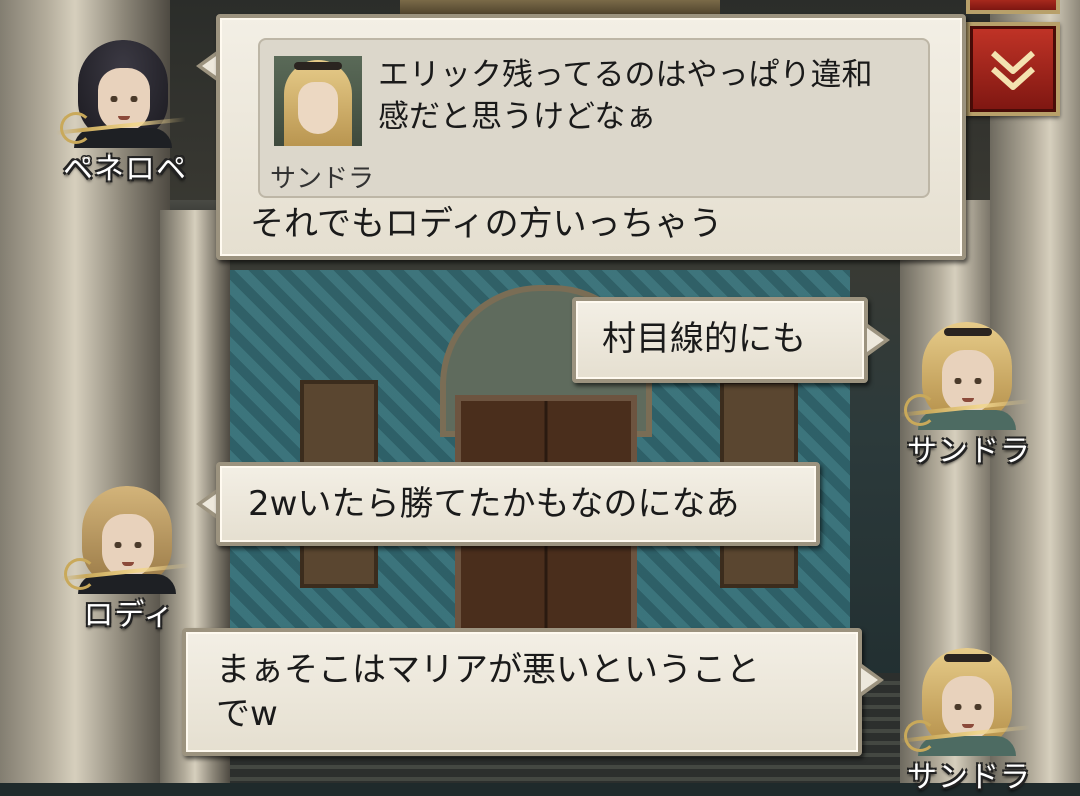 The width and height of the screenshot is (1080, 796). I want to click on speaker-name: ペネロペ, so click(125, 169).